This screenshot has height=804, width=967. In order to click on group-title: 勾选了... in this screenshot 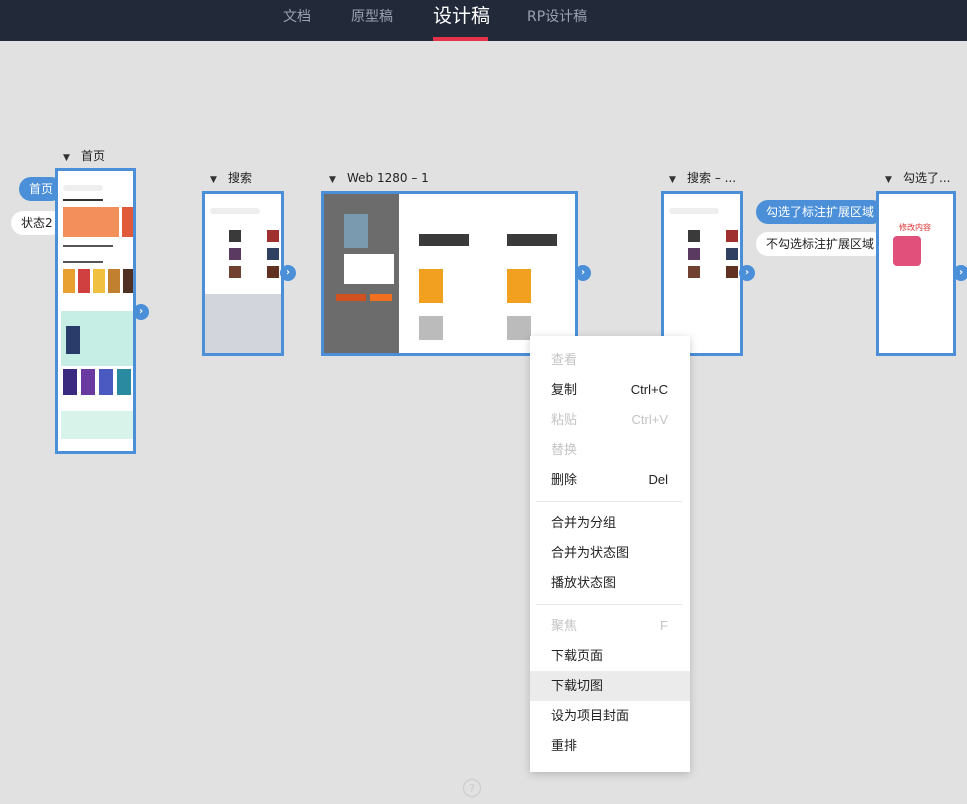, I will do `click(927, 178)`.